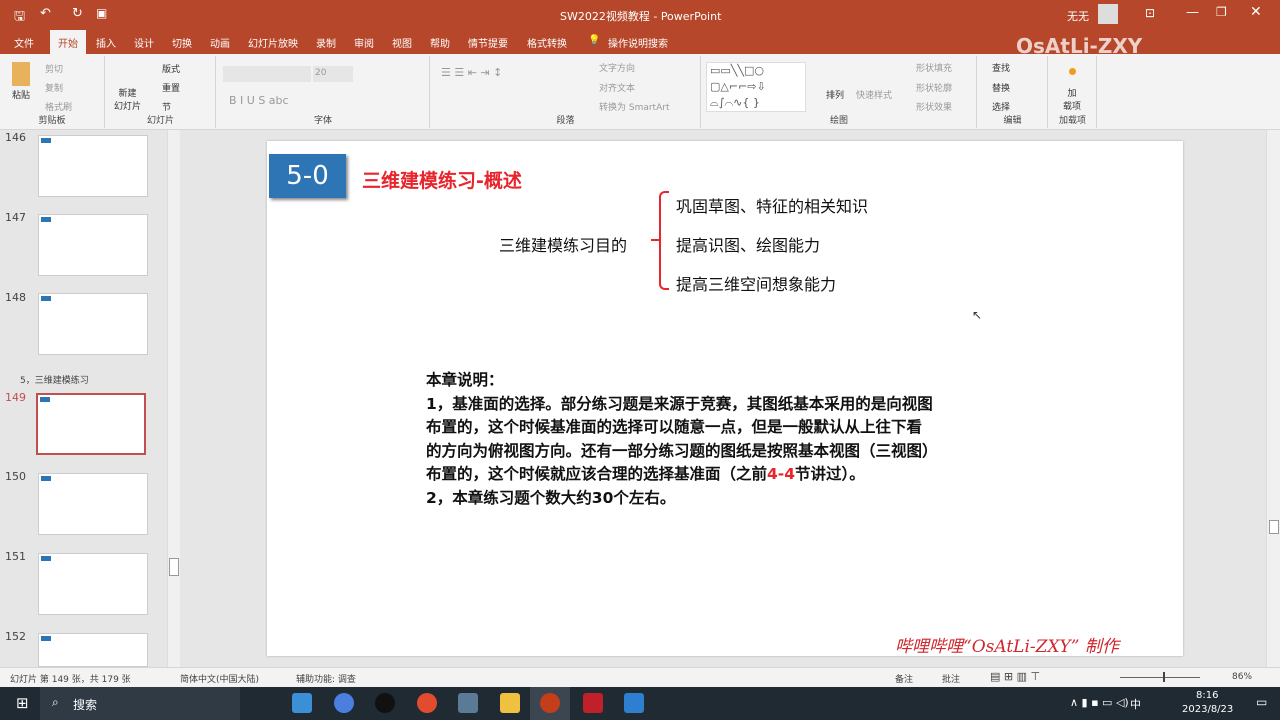  I want to click on clipboard-label: 剪贴板, so click(52, 121).